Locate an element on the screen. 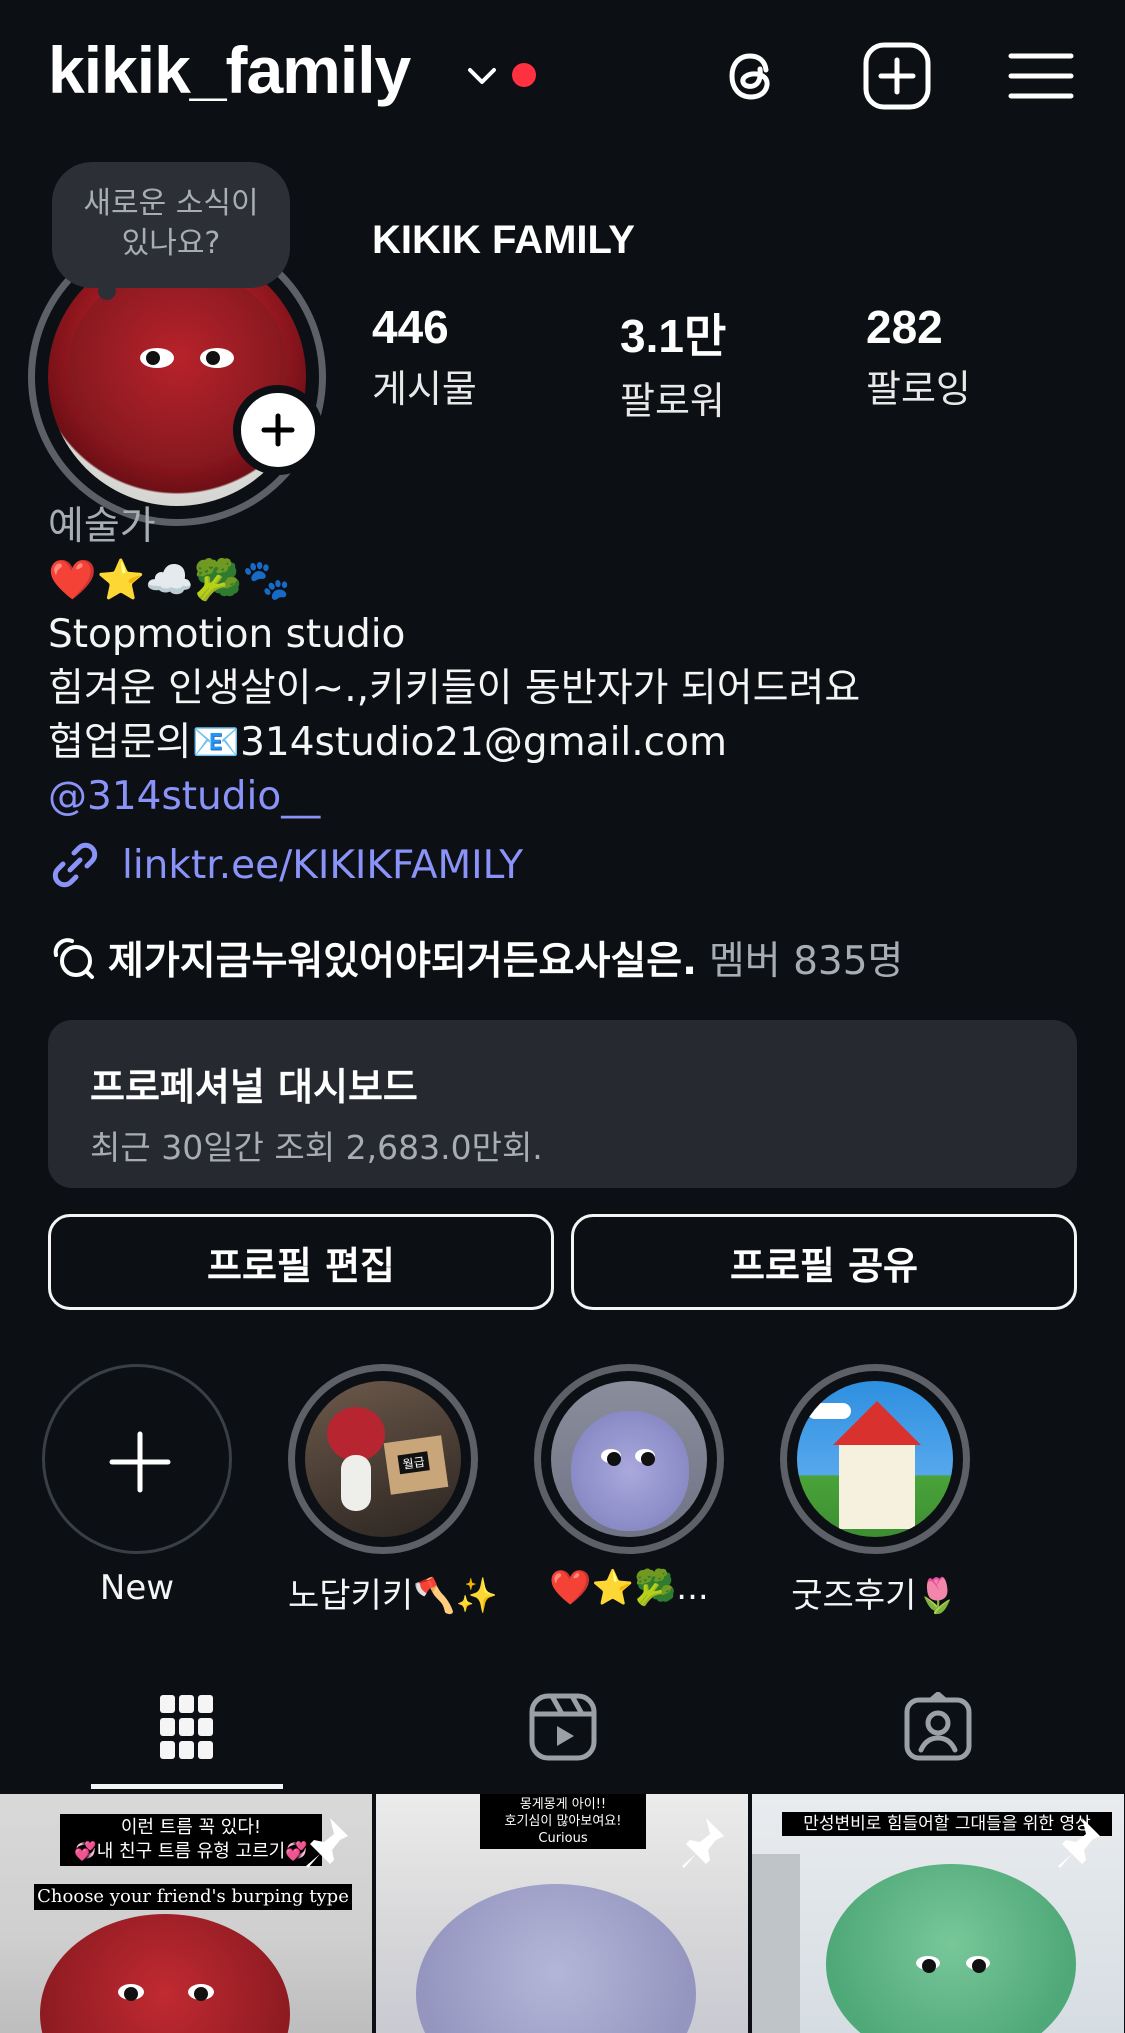 The image size is (1125, 2033). link-icon is located at coordinates (75, 865).